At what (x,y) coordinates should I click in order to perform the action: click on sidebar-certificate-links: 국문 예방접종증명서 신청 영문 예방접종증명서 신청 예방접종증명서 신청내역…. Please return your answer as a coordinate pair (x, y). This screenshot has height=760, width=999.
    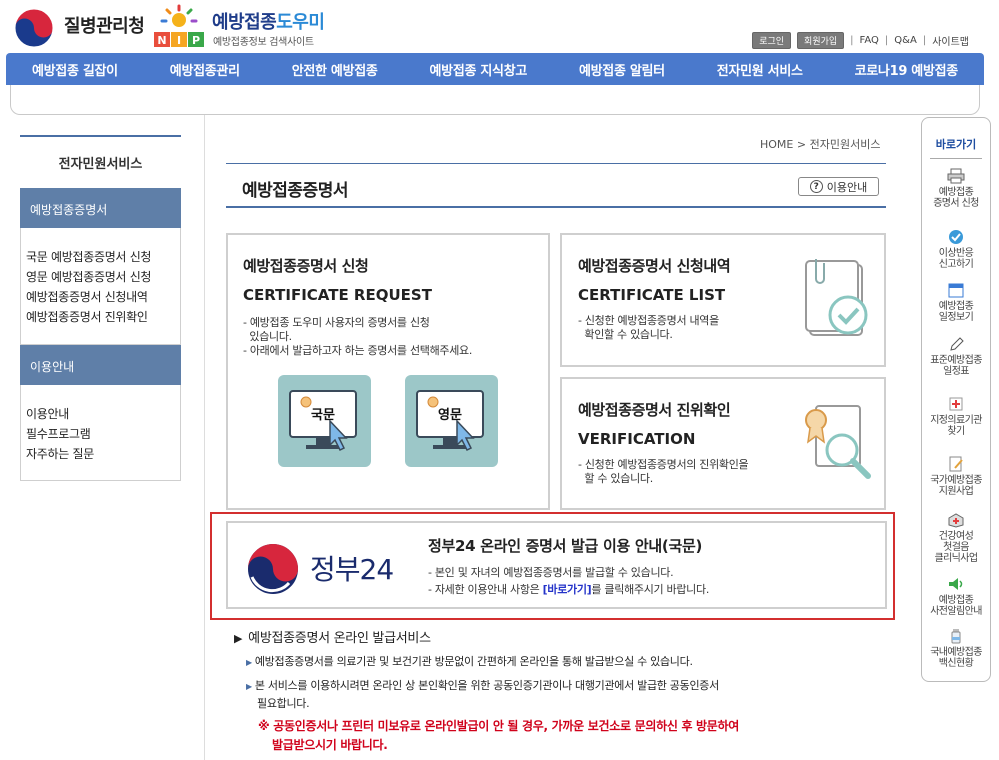
    Looking at the image, I should click on (100, 286).